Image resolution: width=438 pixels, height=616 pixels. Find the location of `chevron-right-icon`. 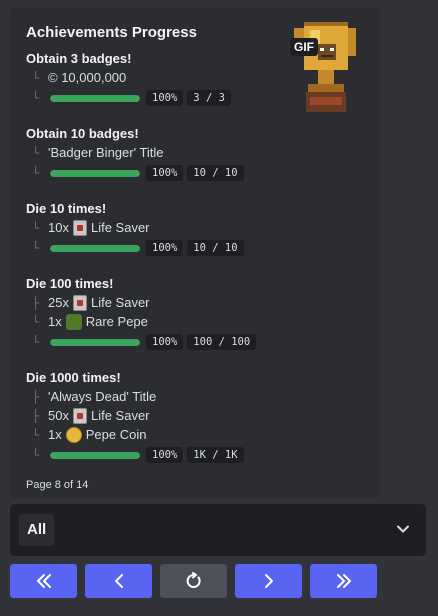

chevron-right-icon is located at coordinates (268, 581).